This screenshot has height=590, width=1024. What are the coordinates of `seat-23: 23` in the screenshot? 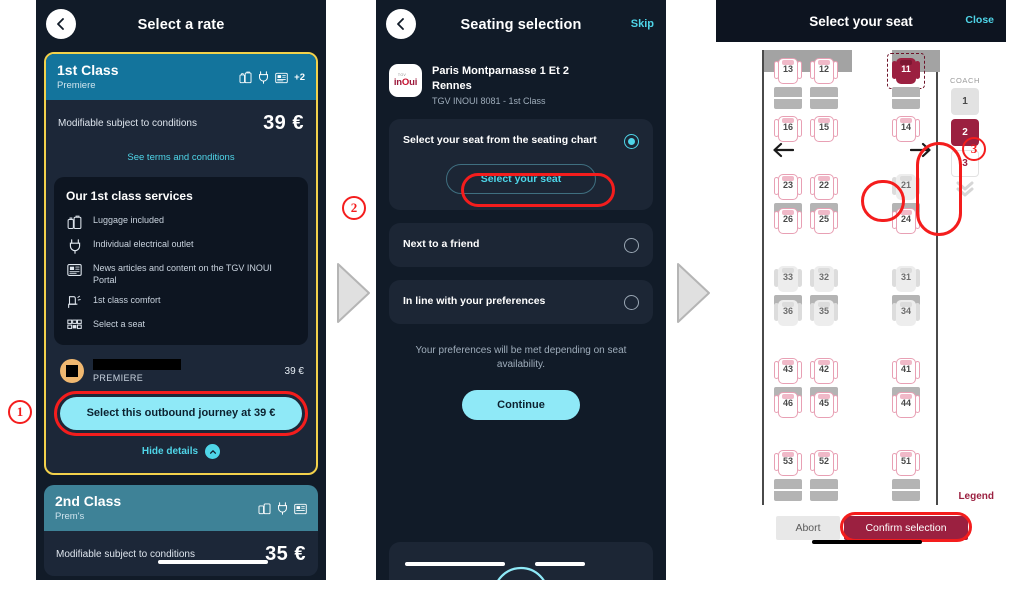 It's located at (788, 187).